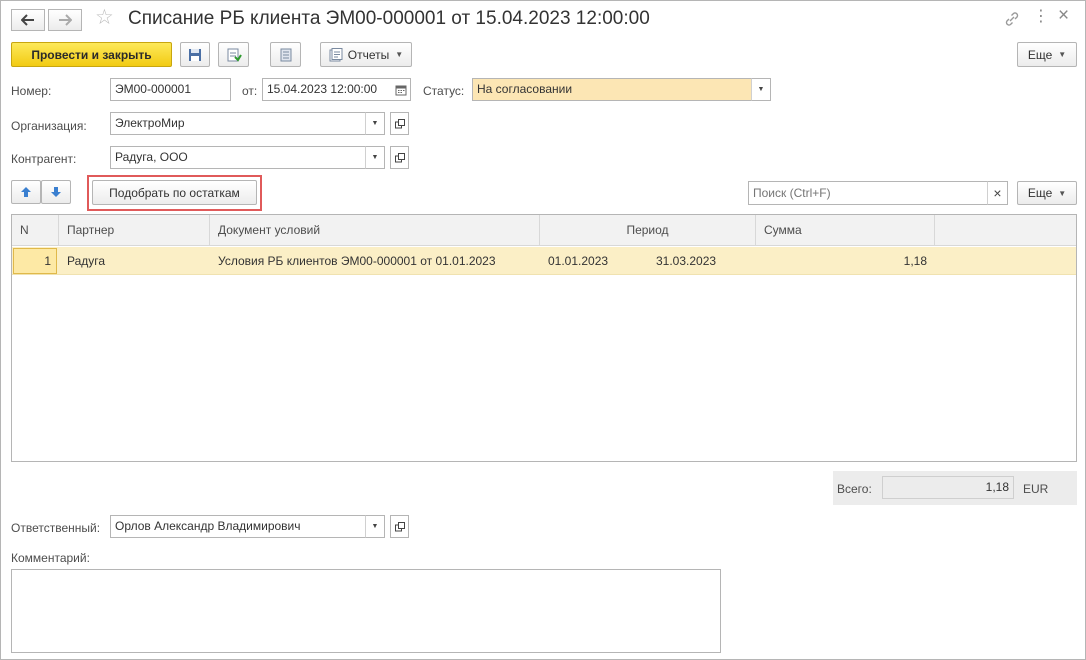  Describe the element at coordinates (35, 261) in the screenshot. I see `cell-n: 1` at that location.